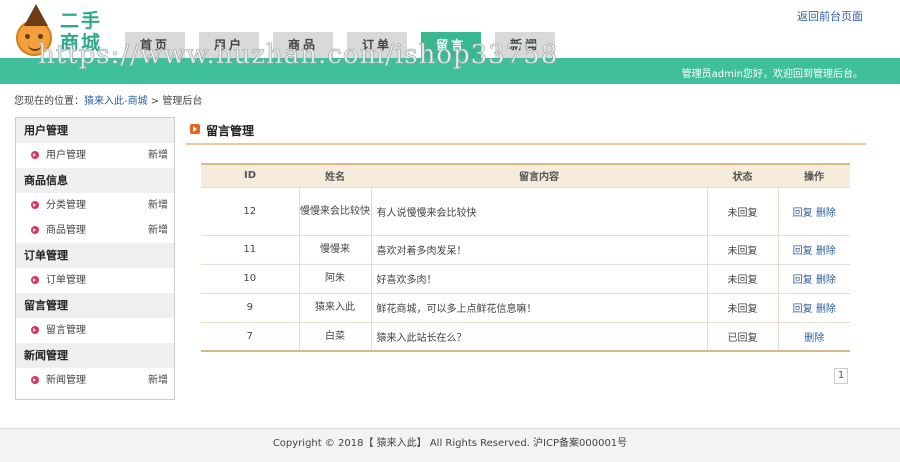 This screenshot has height=462, width=900. Describe the element at coordinates (66, 230) in the screenshot. I see `sidebar-item-label: 商品管理` at that location.